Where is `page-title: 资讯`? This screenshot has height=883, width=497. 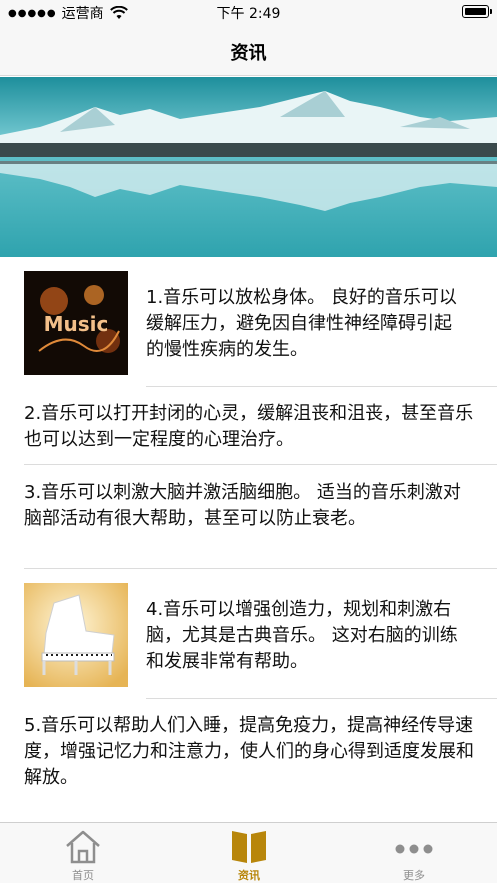
page-title: 资讯 is located at coordinates (248, 53).